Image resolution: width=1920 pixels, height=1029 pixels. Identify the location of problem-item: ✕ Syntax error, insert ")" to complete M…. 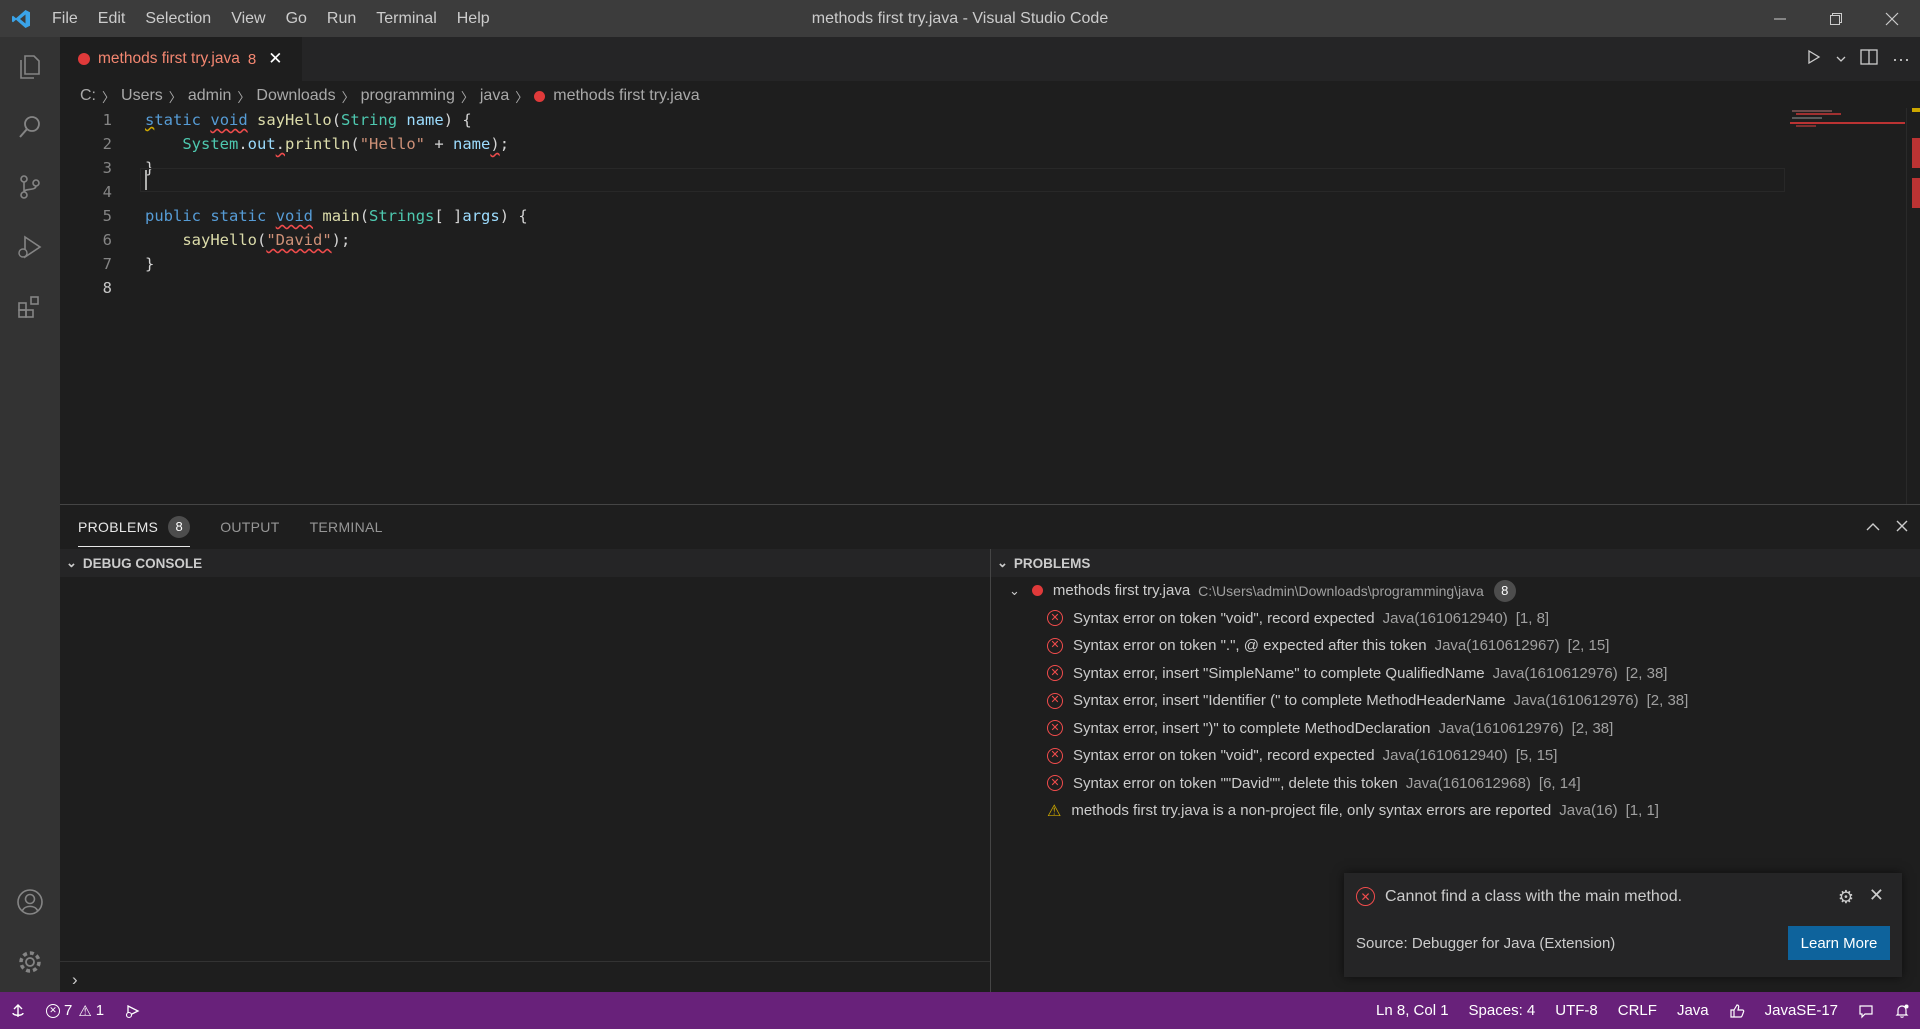
(1455, 729).